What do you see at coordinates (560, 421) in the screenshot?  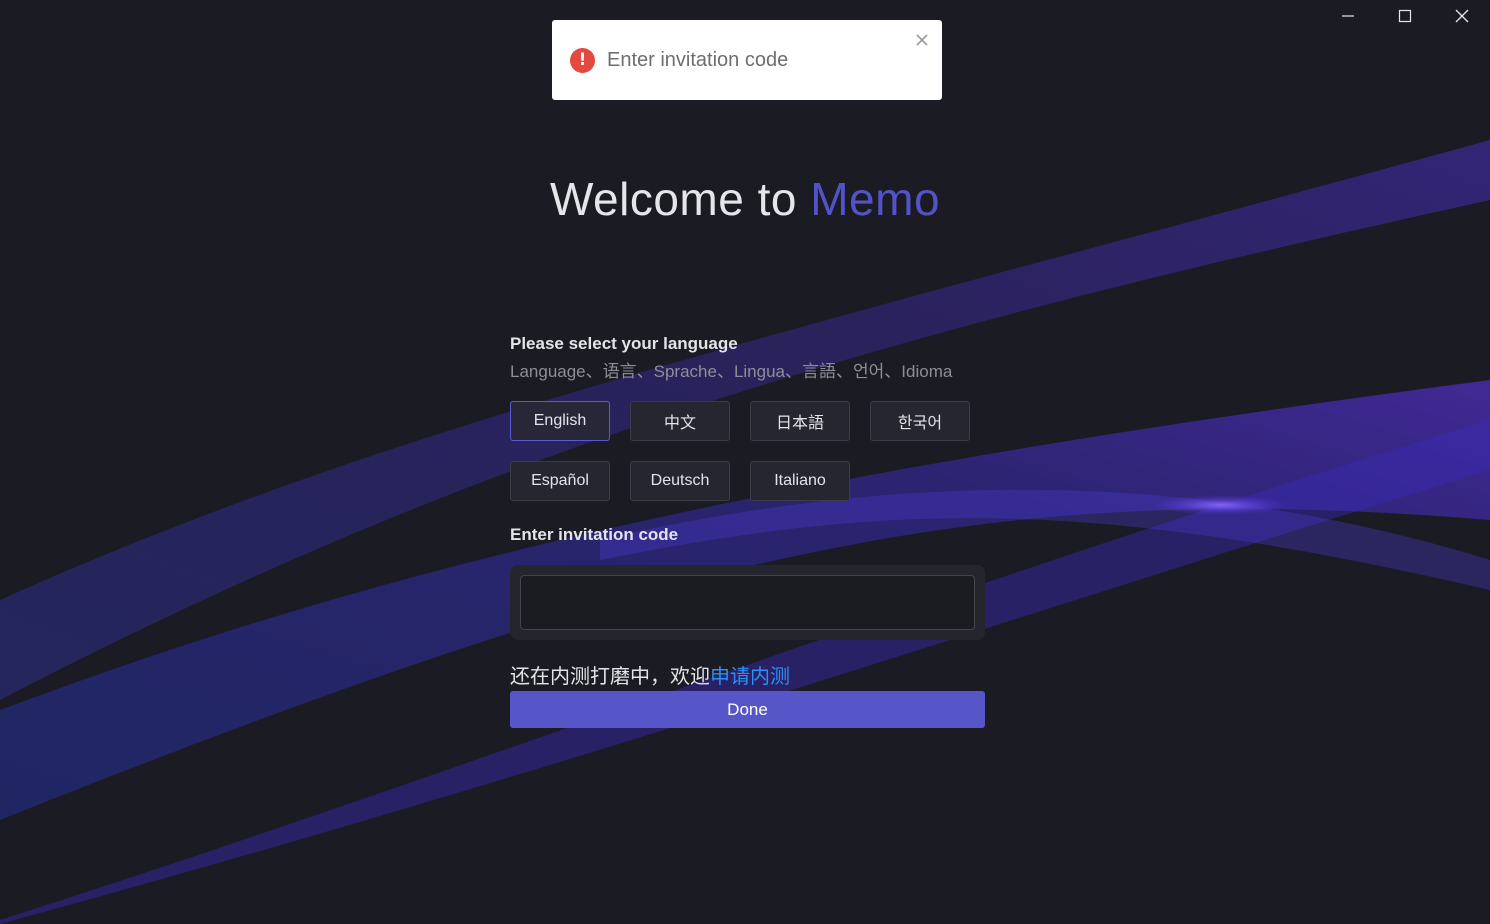 I see `language-option-english: English` at bounding box center [560, 421].